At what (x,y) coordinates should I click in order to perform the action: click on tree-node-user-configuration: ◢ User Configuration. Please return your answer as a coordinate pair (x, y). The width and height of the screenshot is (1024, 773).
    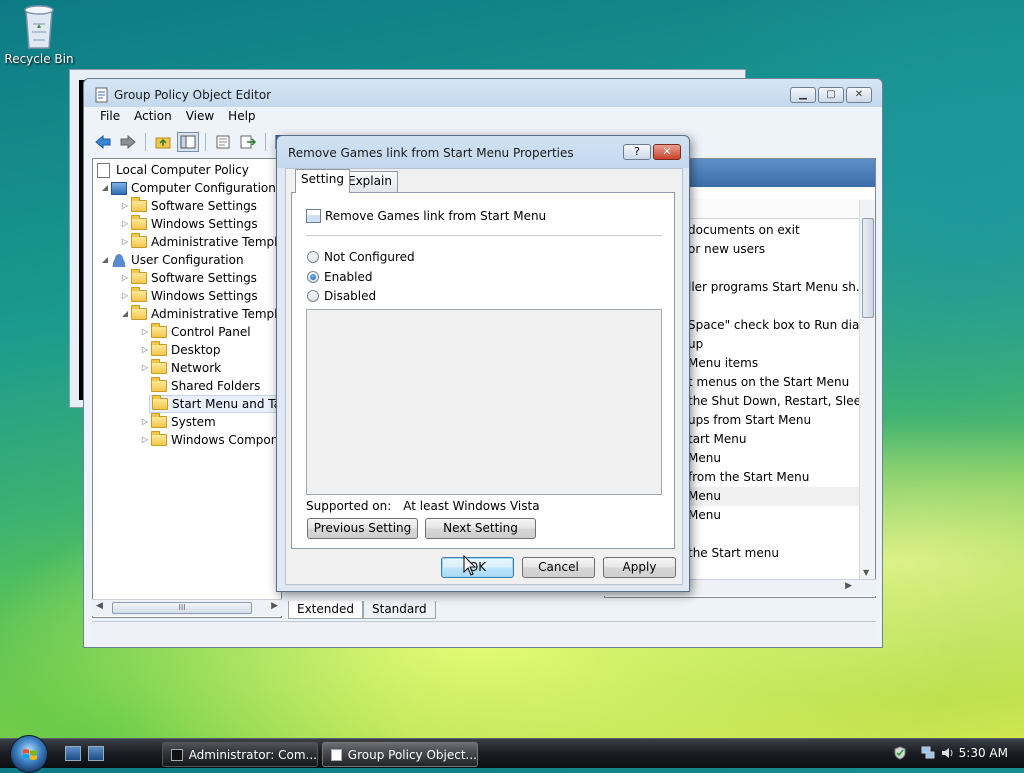
    Looking at the image, I should click on (171, 260).